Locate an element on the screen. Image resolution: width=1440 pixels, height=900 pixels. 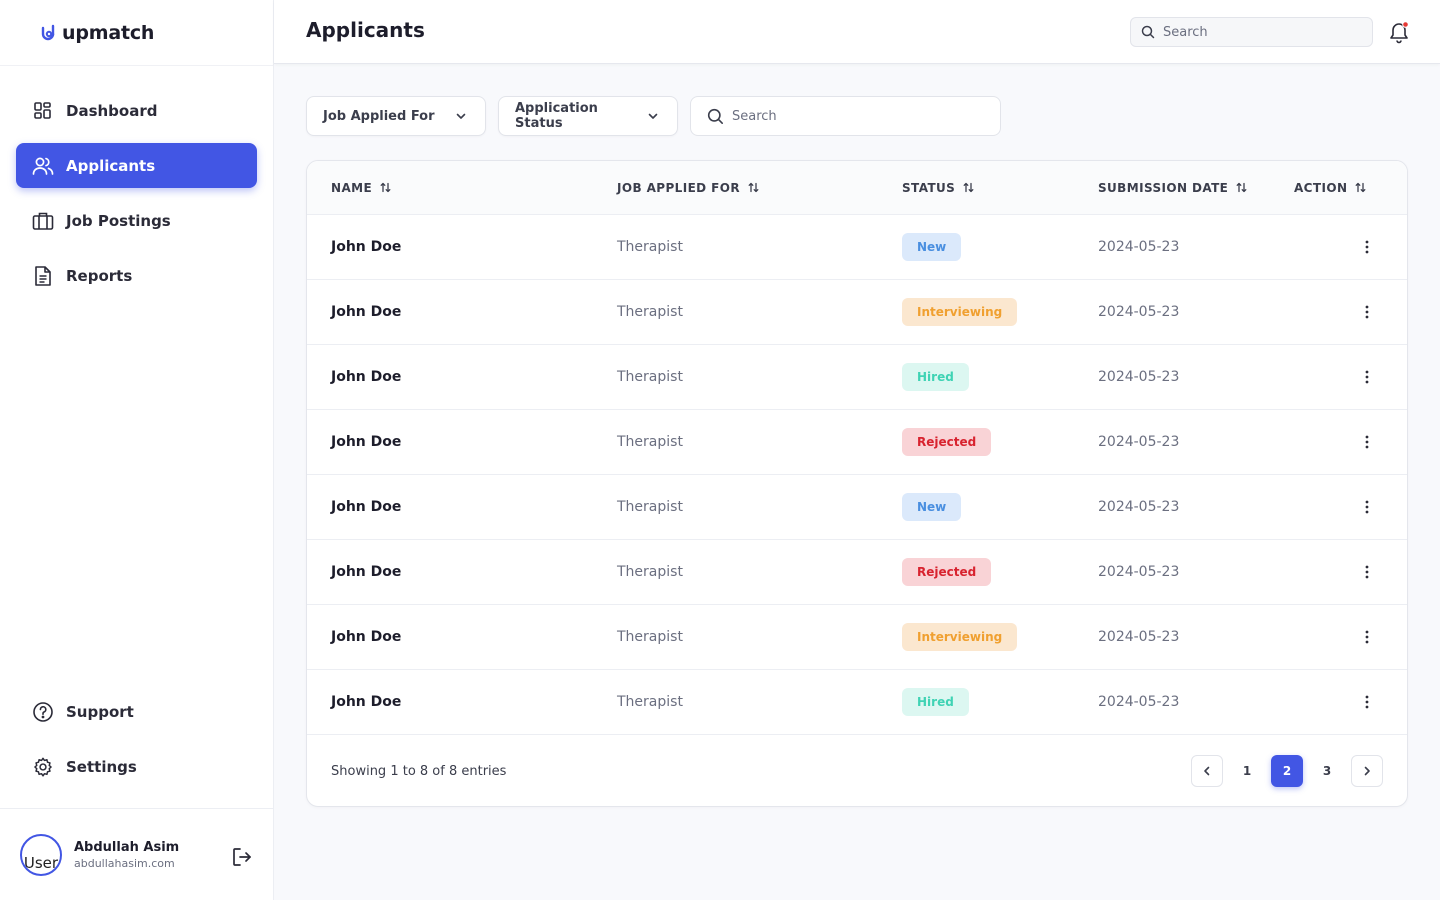
column-header-job: JOB APPLIED FOR is located at coordinates (688, 188).